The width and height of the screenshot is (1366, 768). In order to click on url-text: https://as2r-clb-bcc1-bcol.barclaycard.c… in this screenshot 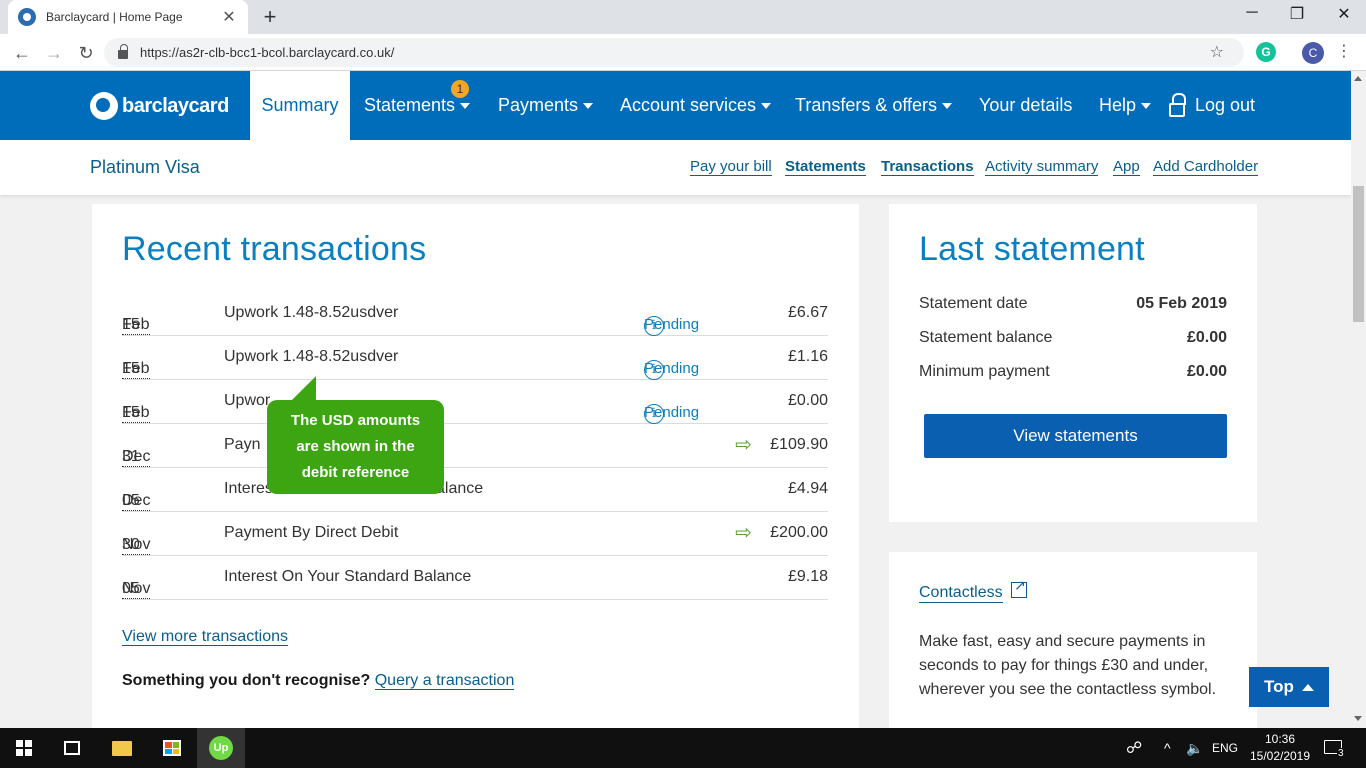, I will do `click(267, 52)`.